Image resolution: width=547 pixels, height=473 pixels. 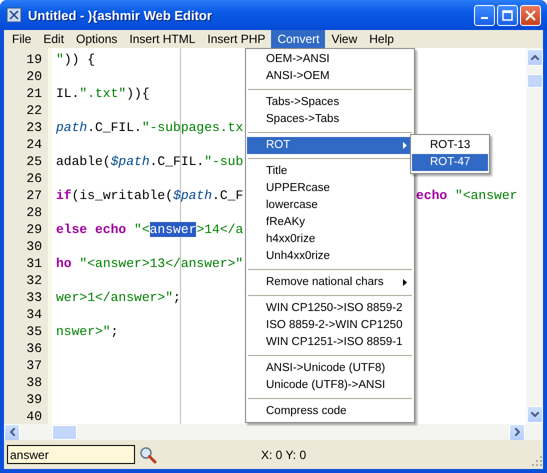 I want to click on menu-item: Spaces->Tabs, so click(x=330, y=119).